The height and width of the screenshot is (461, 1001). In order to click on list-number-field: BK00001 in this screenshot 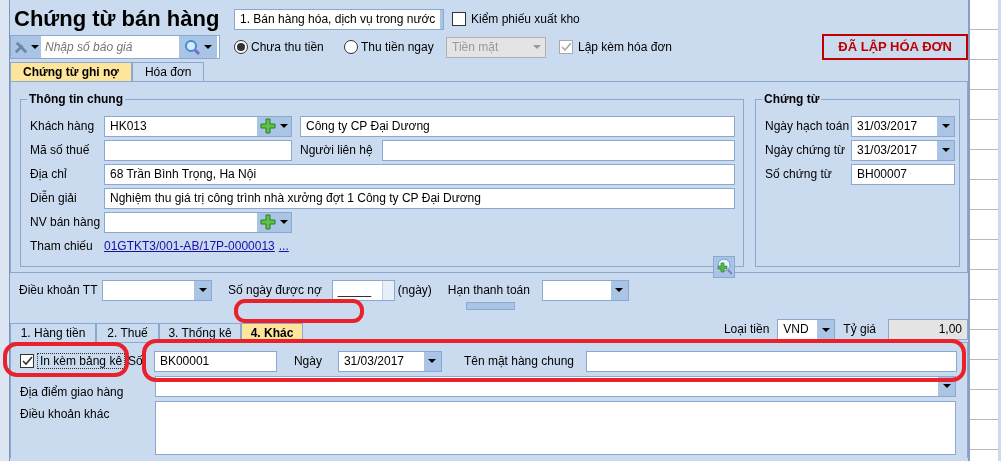, I will do `click(215, 361)`.